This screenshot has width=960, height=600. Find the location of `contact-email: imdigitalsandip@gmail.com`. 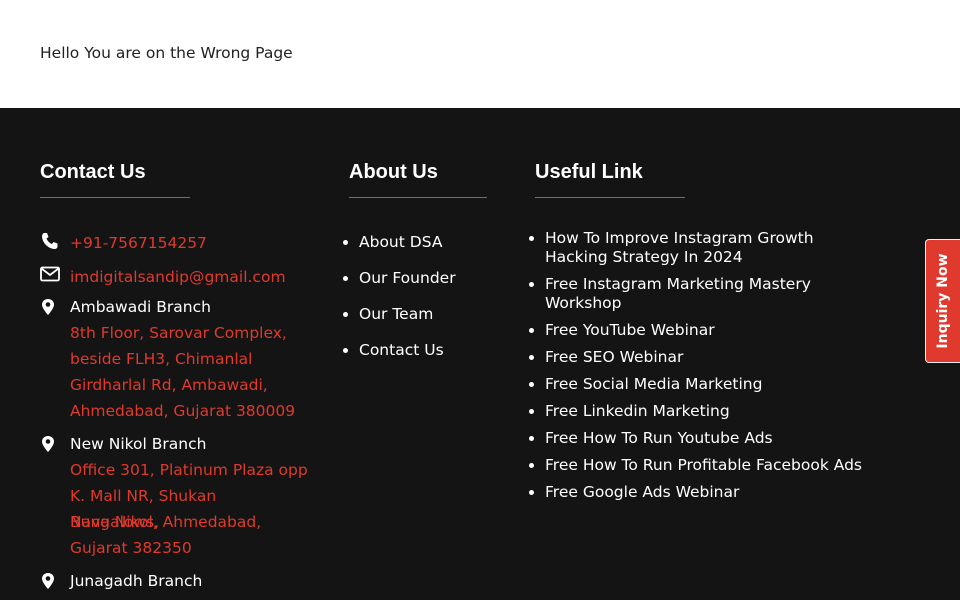

contact-email: imdigitalsandip@gmail.com is located at coordinates (175, 277).